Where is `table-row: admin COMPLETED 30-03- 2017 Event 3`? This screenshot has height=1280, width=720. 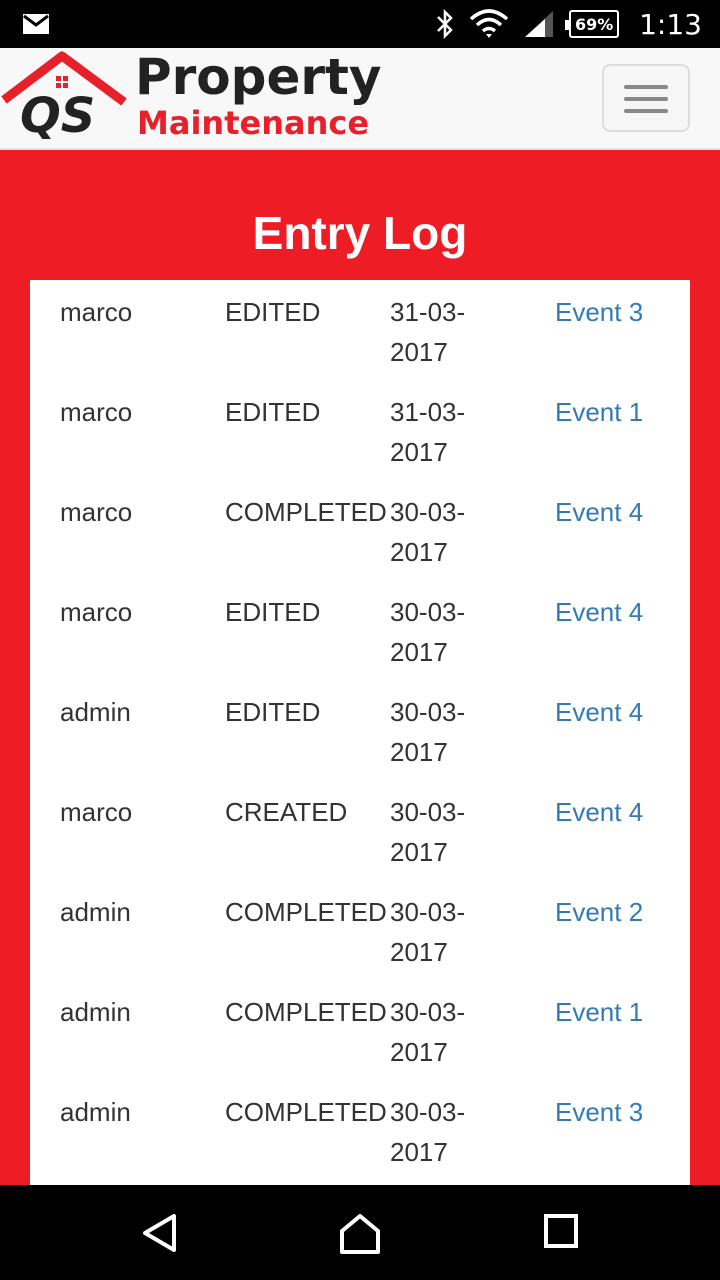 table-row: admin COMPLETED 30-03- 2017 Event 3 is located at coordinates (360, 1130).